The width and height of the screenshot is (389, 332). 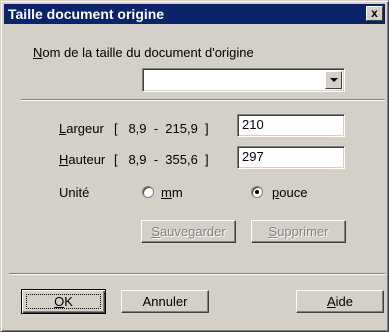 What do you see at coordinates (166, 192) in the screenshot?
I see `unit-mm-accel: m` at bounding box center [166, 192].